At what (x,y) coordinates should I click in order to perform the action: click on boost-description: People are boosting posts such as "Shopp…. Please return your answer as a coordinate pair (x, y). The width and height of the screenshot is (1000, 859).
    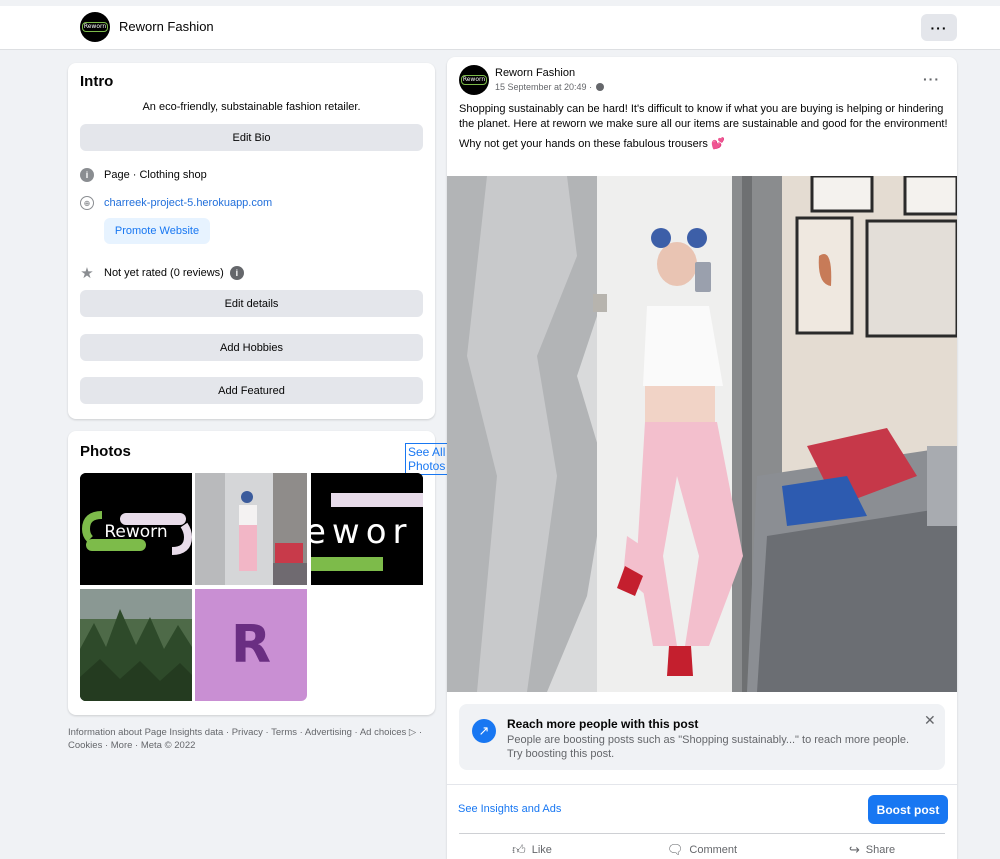
    Looking at the image, I should click on (708, 747).